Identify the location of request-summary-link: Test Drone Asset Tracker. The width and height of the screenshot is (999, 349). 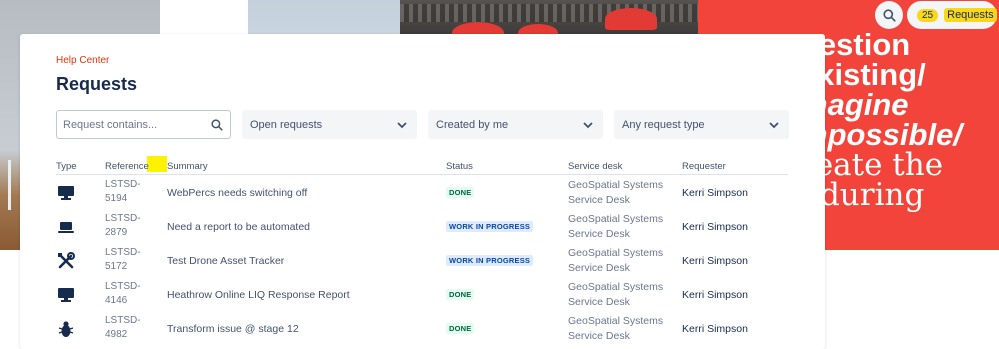
(225, 261).